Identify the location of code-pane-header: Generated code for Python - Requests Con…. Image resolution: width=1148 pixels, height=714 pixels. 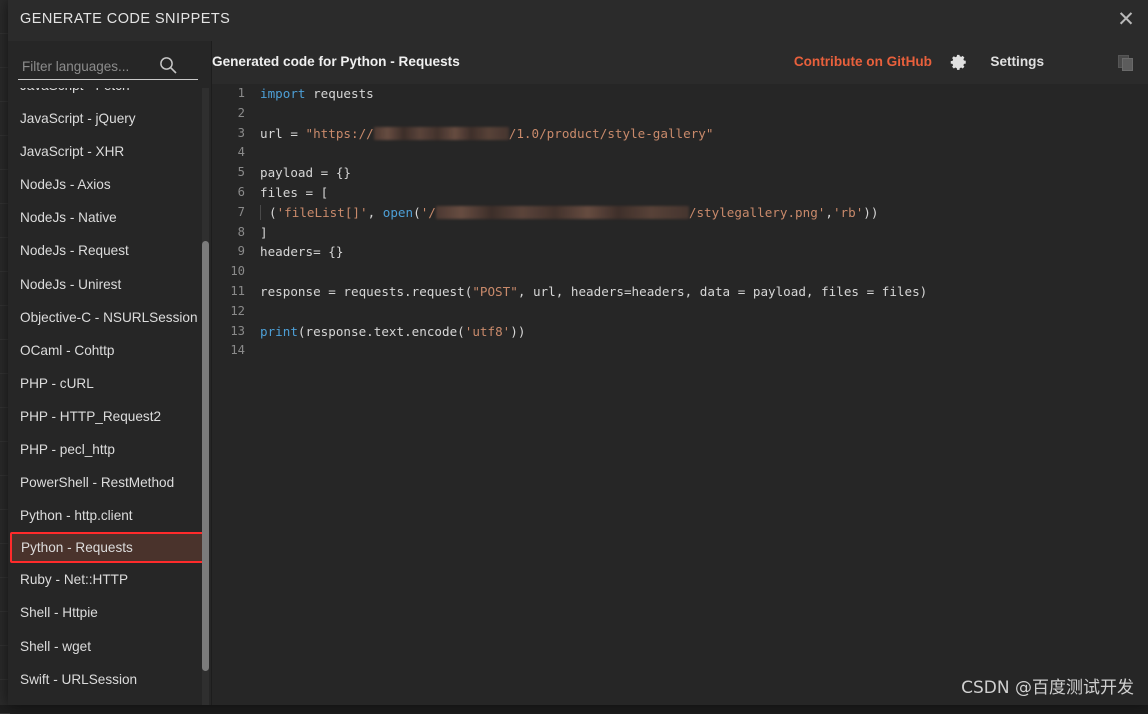
(680, 63).